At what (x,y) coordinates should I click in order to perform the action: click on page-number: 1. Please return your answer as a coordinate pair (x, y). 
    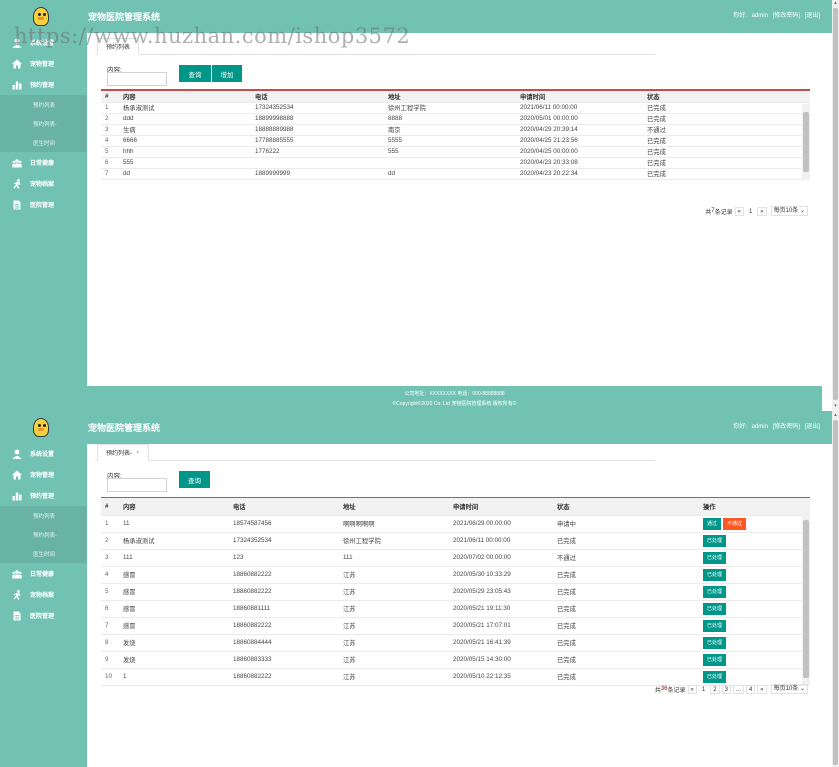
    Looking at the image, I should click on (750, 211).